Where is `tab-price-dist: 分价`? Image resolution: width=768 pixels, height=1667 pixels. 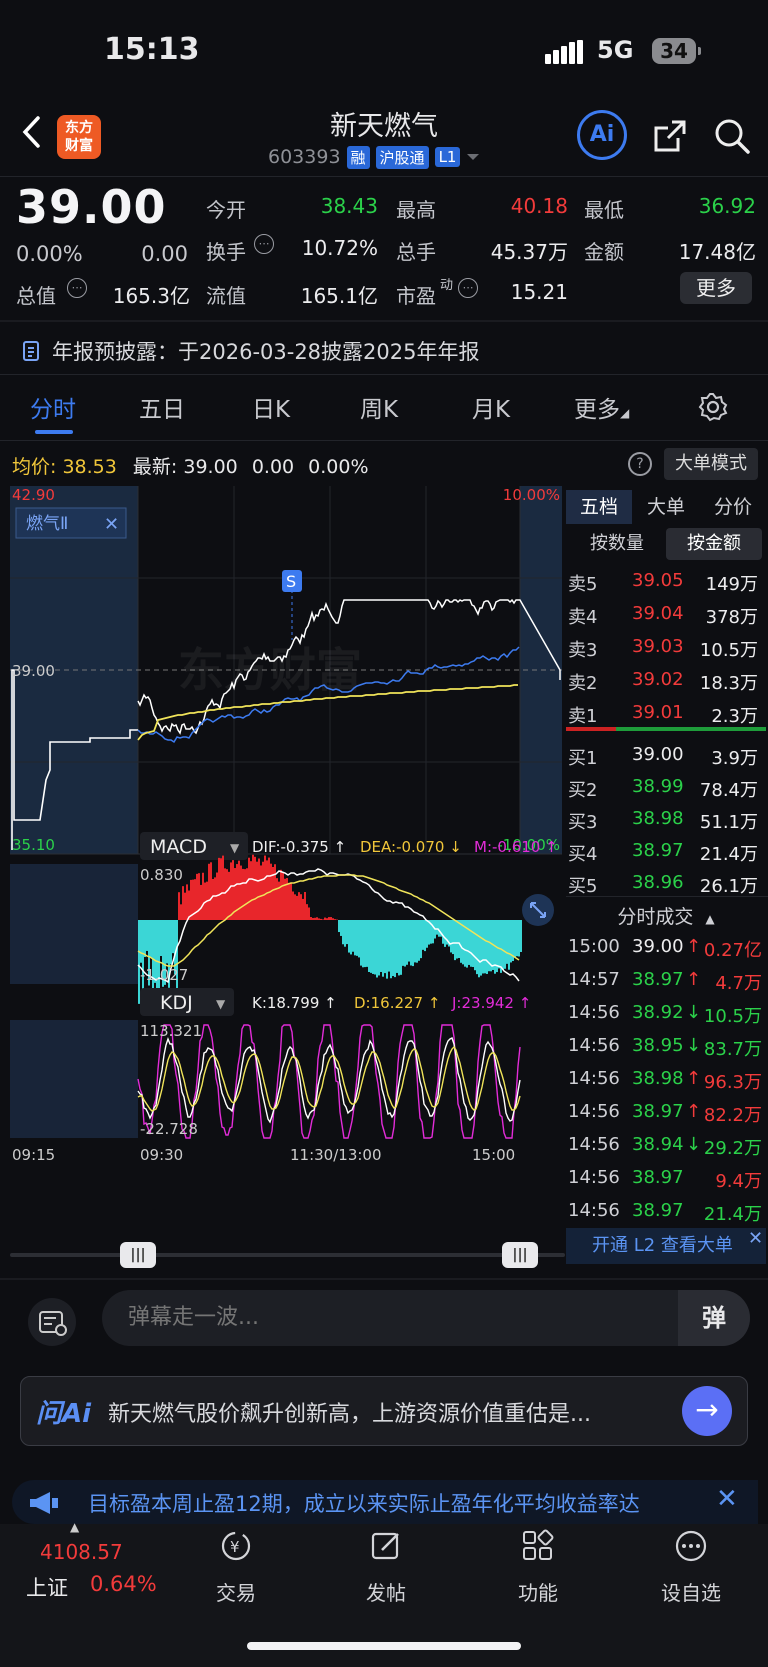 tab-price-dist: 分价 is located at coordinates (733, 507).